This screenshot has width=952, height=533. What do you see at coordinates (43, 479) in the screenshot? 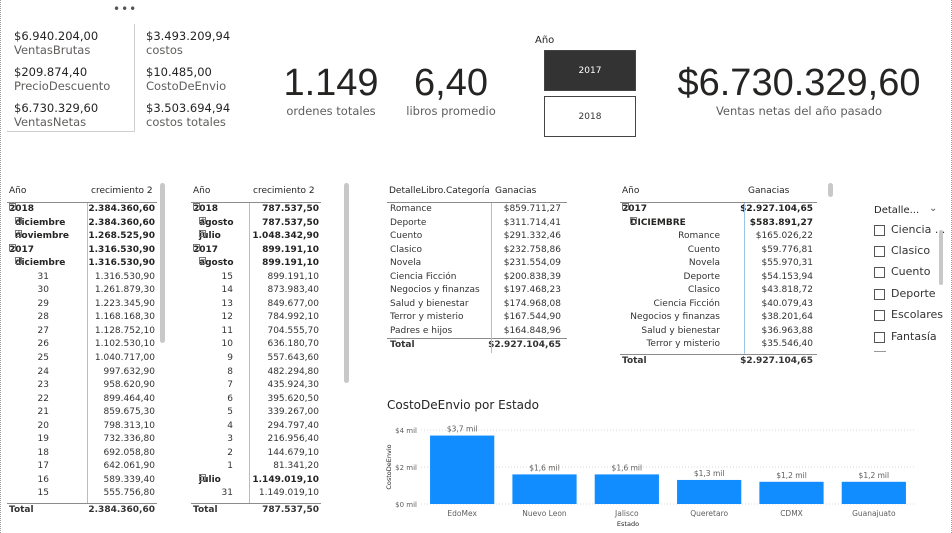
I see `row-label-text: 16` at bounding box center [43, 479].